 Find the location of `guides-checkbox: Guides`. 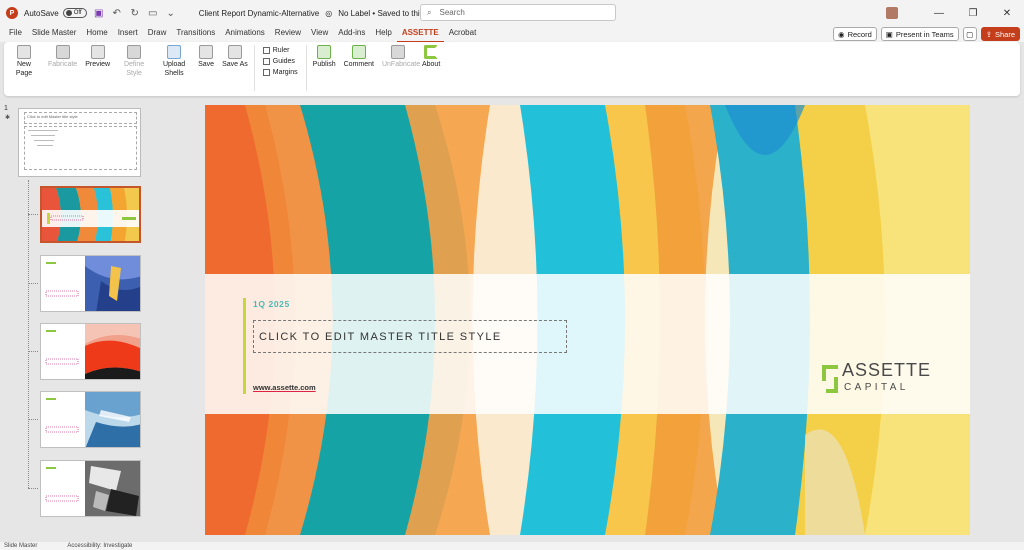

guides-checkbox: Guides is located at coordinates (280, 61).